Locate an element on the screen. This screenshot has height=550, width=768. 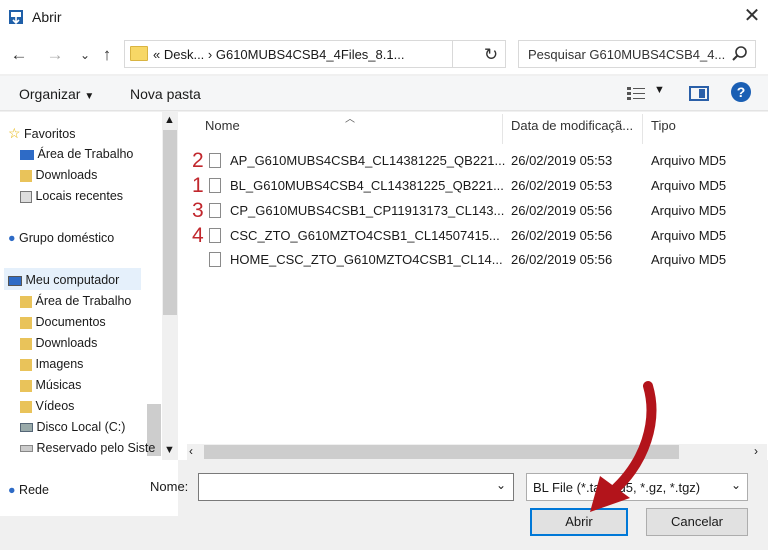
nav-favorites: ☆ Favoritos is located at coordinates (41, 133).